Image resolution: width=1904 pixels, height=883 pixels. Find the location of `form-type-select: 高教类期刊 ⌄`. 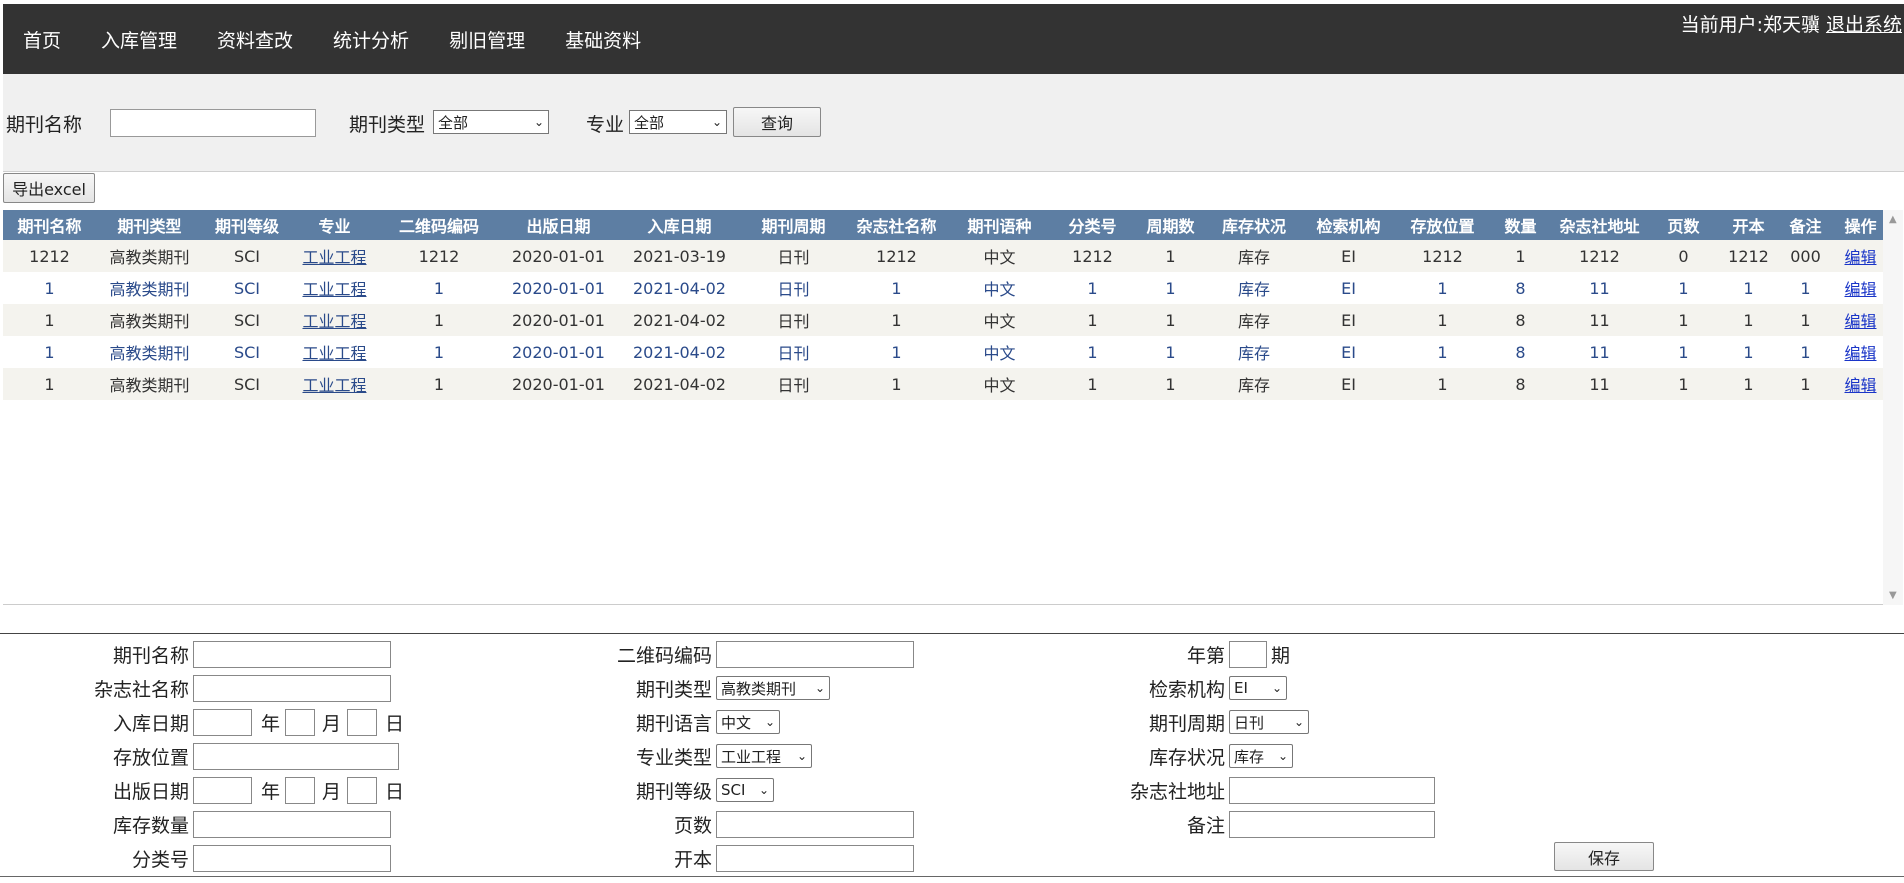

form-type-select: 高教类期刊 ⌄ is located at coordinates (773, 688).